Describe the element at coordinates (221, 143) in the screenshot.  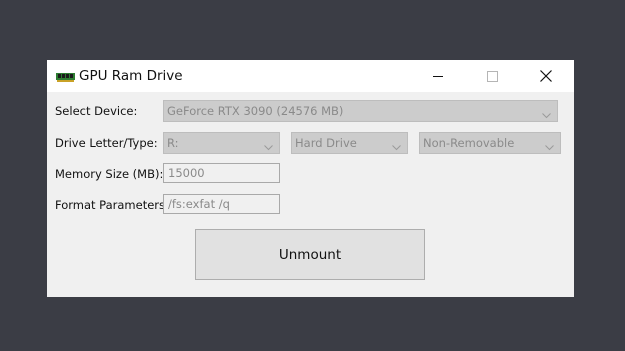
I see `drive-letter-select: R:` at that location.